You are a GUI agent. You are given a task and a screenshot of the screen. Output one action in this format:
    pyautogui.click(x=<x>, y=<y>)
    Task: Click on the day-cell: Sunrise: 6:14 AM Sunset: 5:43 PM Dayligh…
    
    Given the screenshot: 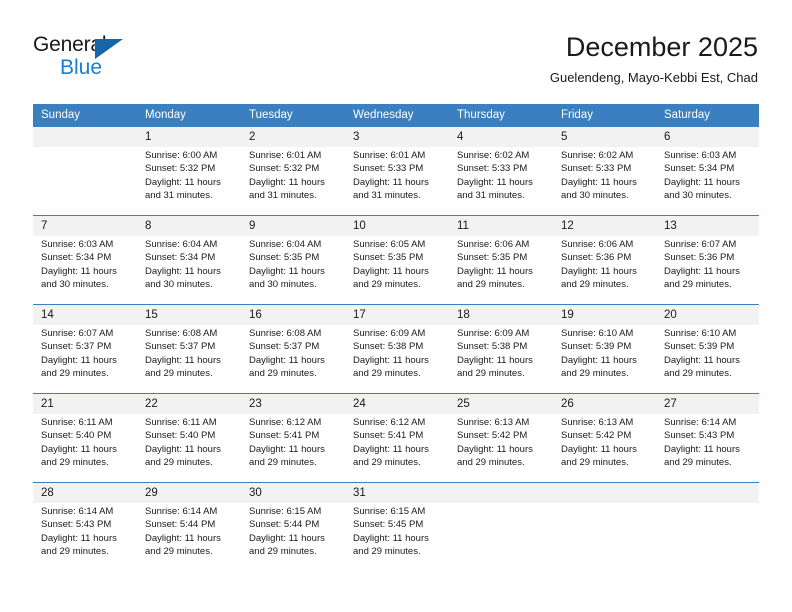 What is the action you would take?
    pyautogui.click(x=707, y=448)
    